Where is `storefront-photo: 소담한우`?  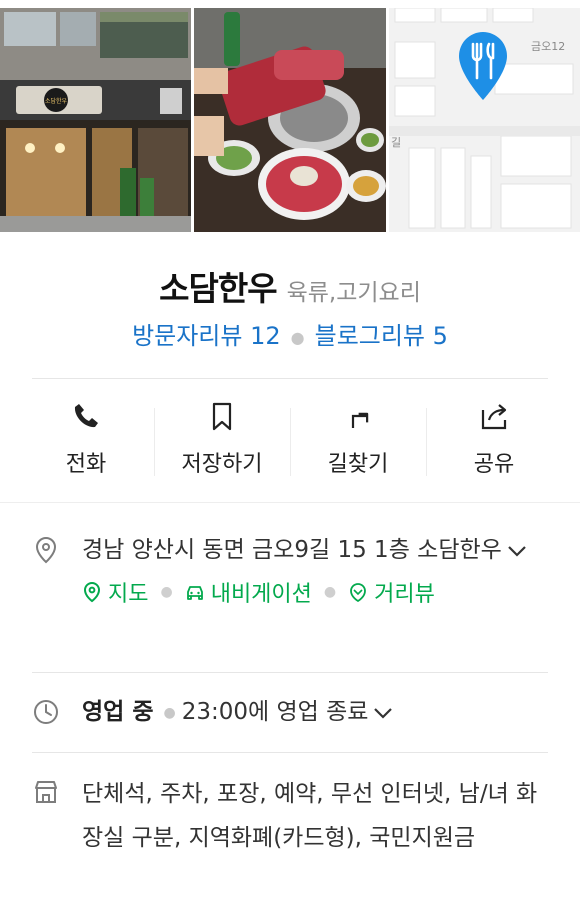
storefront-photo: 소담한우 is located at coordinates (95, 120).